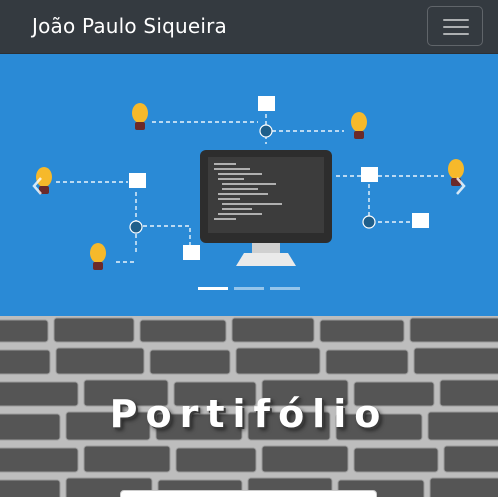  I want to click on navbar-brand: João Paulo Siqueira, so click(129, 26).